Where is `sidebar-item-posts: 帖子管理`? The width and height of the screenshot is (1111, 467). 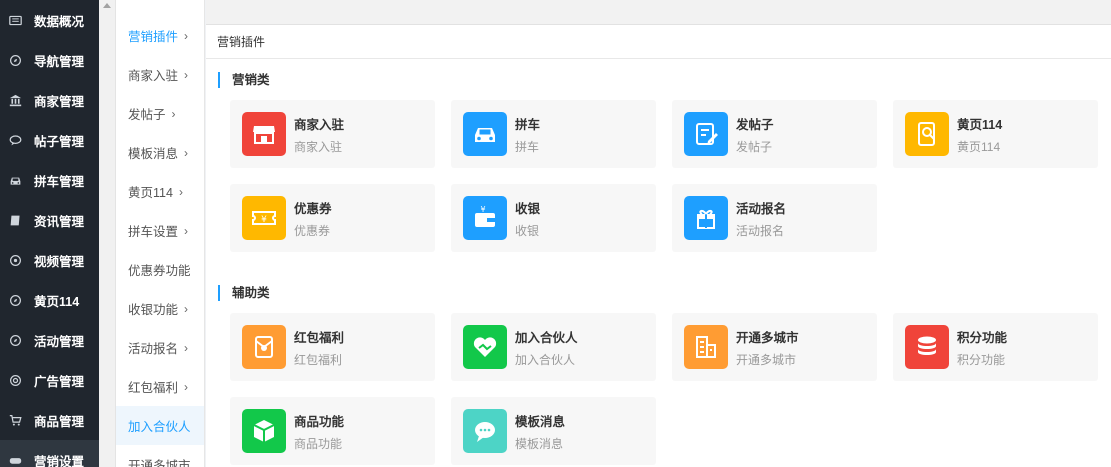 sidebar-item-posts: 帖子管理 is located at coordinates (49, 140).